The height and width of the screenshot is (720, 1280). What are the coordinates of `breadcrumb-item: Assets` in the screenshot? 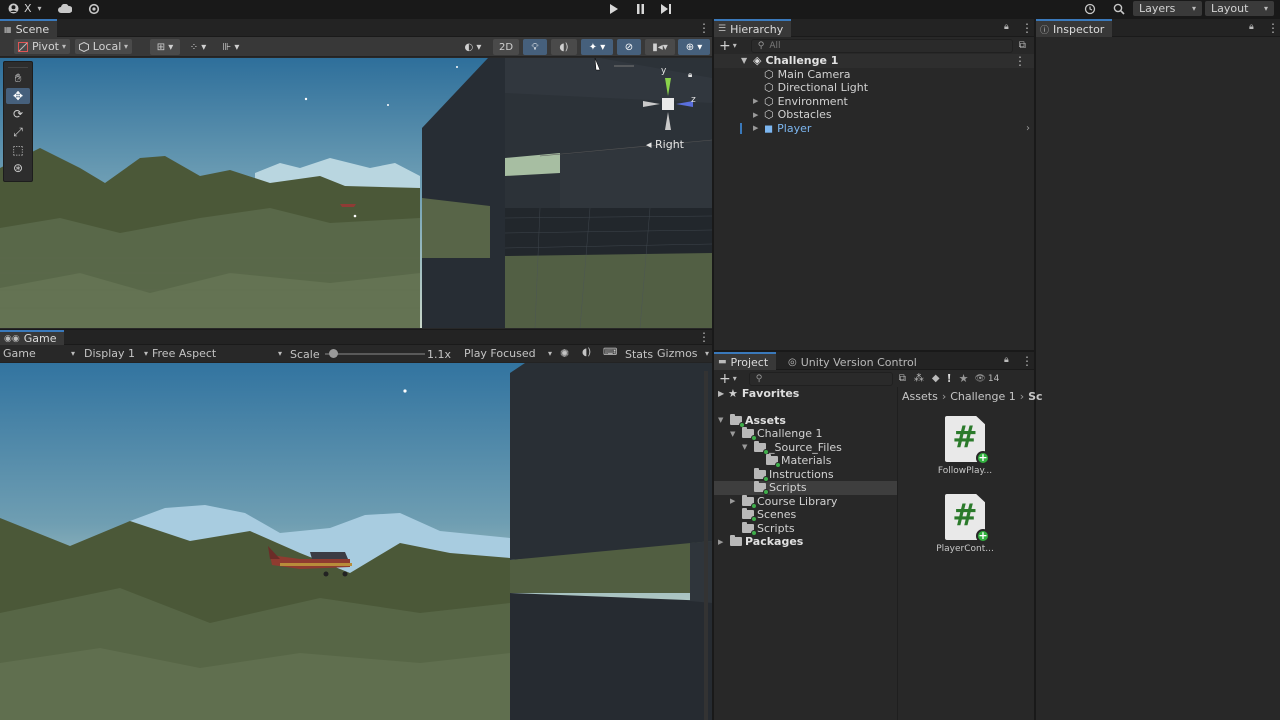 It's located at (920, 396).